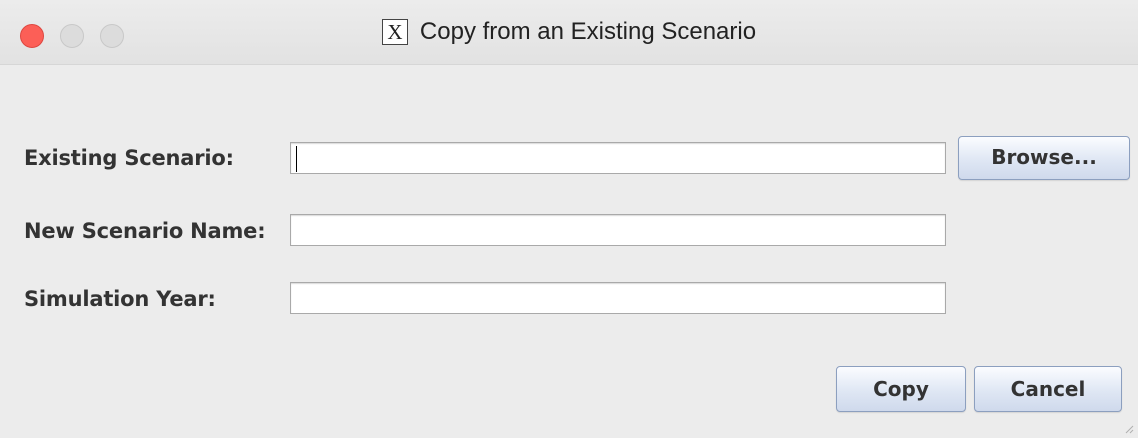 Image resolution: width=1138 pixels, height=438 pixels. What do you see at coordinates (618, 158) in the screenshot?
I see `existing-scenario-input` at bounding box center [618, 158].